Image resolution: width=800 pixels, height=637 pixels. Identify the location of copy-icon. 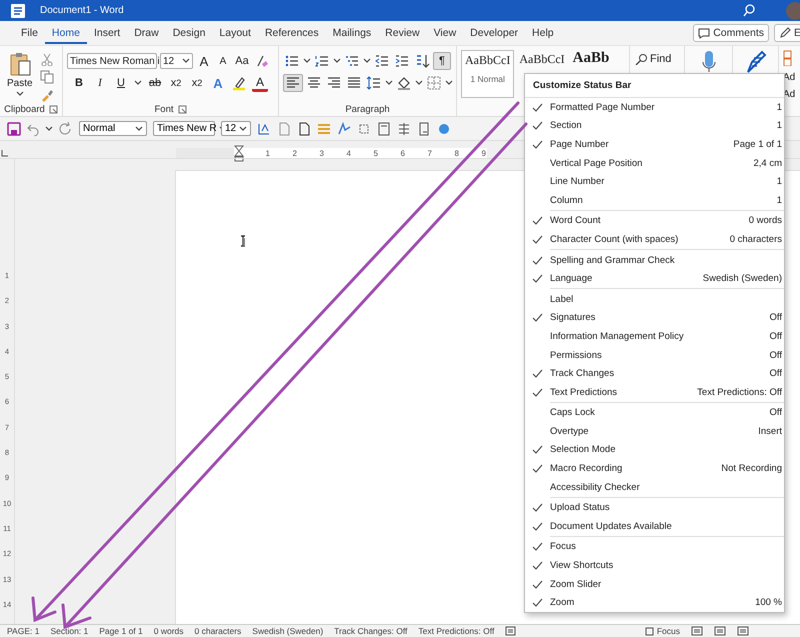
(47, 77).